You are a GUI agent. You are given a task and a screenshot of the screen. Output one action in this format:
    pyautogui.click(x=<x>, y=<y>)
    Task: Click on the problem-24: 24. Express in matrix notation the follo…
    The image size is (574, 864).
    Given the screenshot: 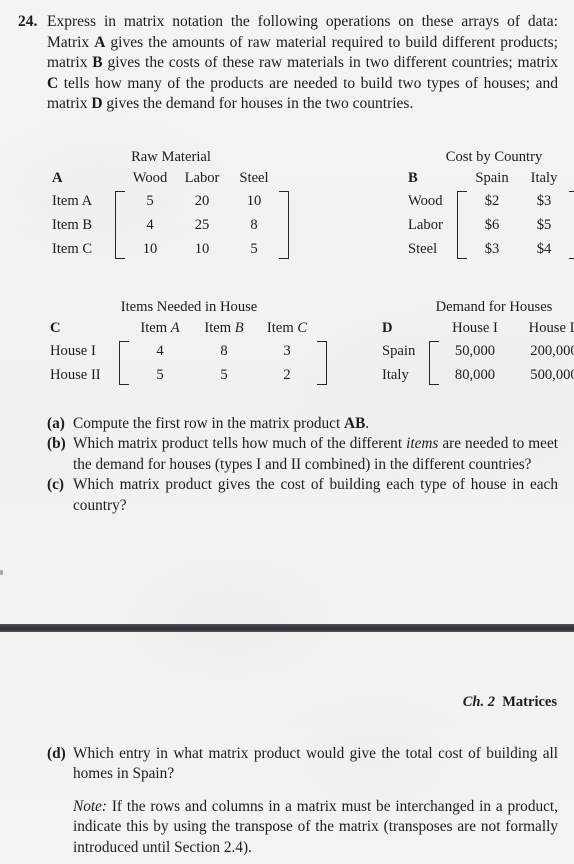 What is the action you would take?
    pyautogui.click(x=288, y=63)
    